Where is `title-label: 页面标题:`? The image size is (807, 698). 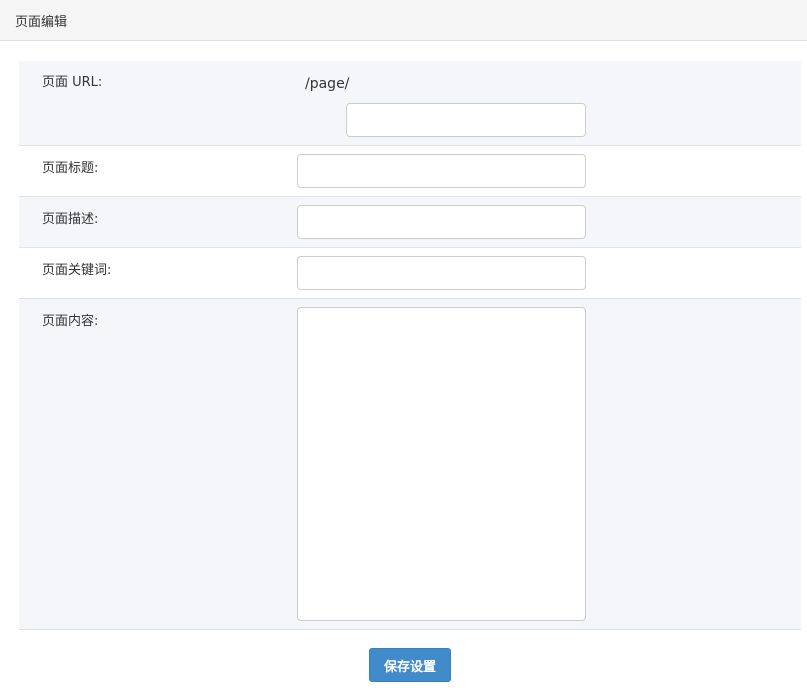
title-label: 页面标题: is located at coordinates (70, 168).